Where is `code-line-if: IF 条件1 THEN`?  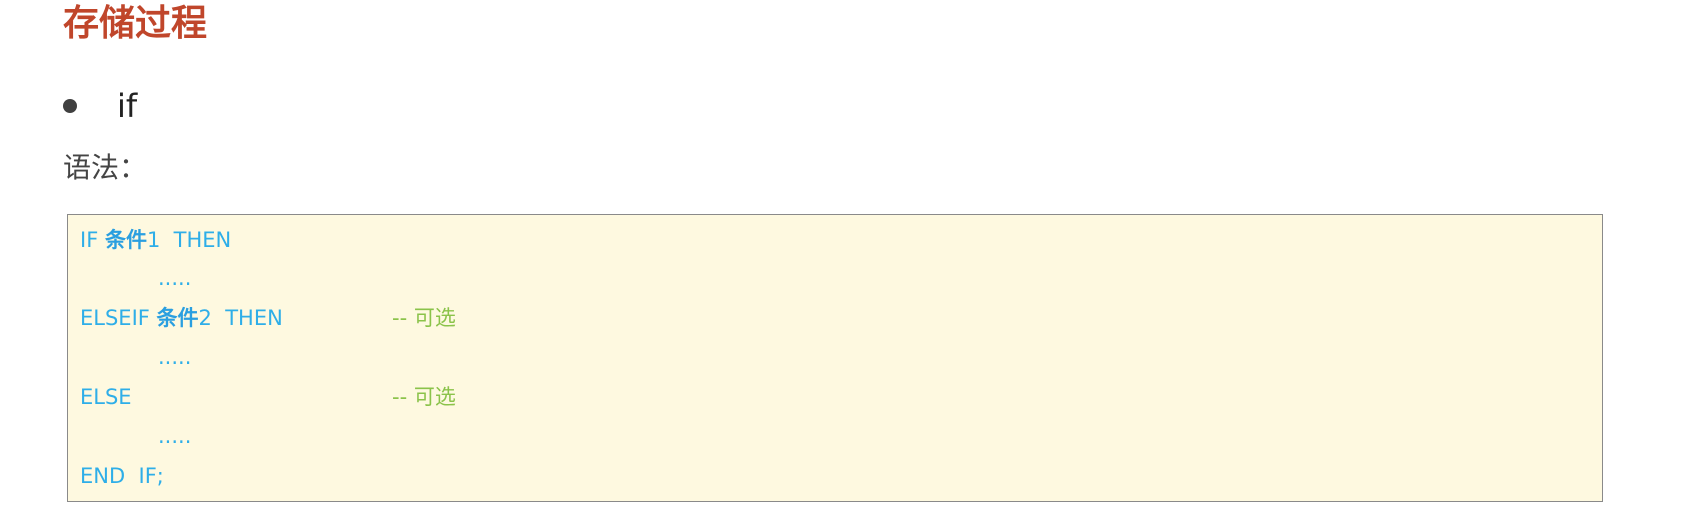
code-line-if: IF 条件1 THEN is located at coordinates (155, 240).